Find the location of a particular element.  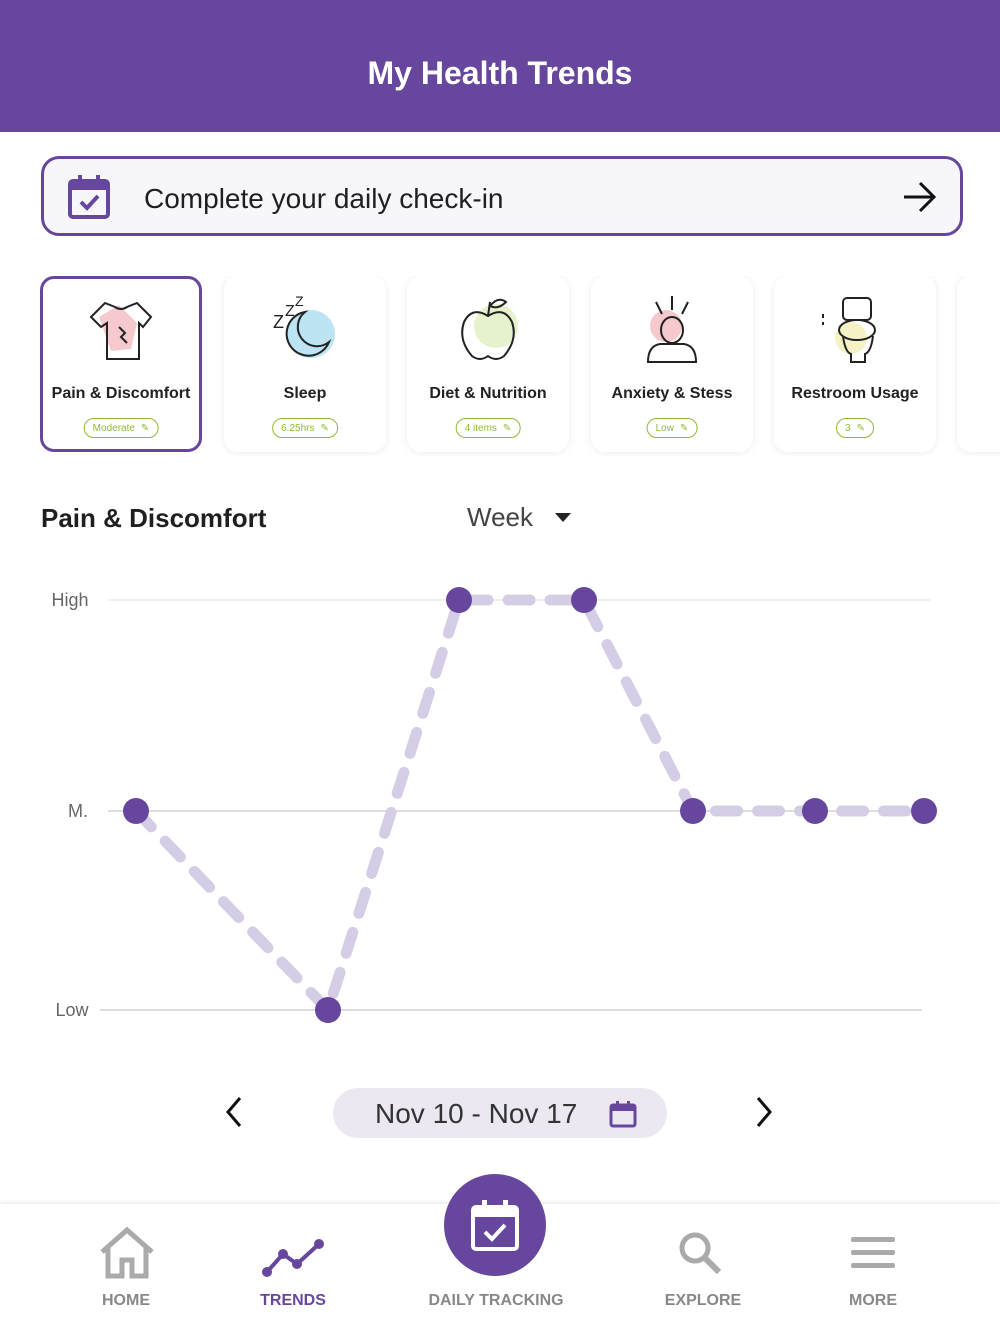

card-value: 4 items is located at coordinates (480, 428).